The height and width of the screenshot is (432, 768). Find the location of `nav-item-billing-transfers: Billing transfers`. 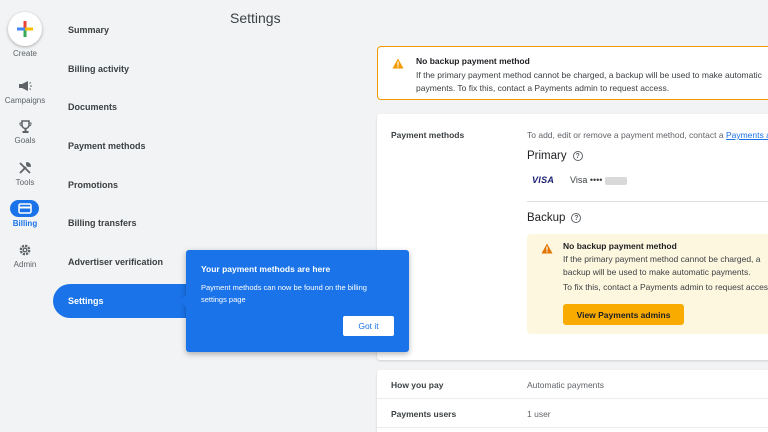

nav-item-billing-transfers: Billing transfers is located at coordinates (124, 223).